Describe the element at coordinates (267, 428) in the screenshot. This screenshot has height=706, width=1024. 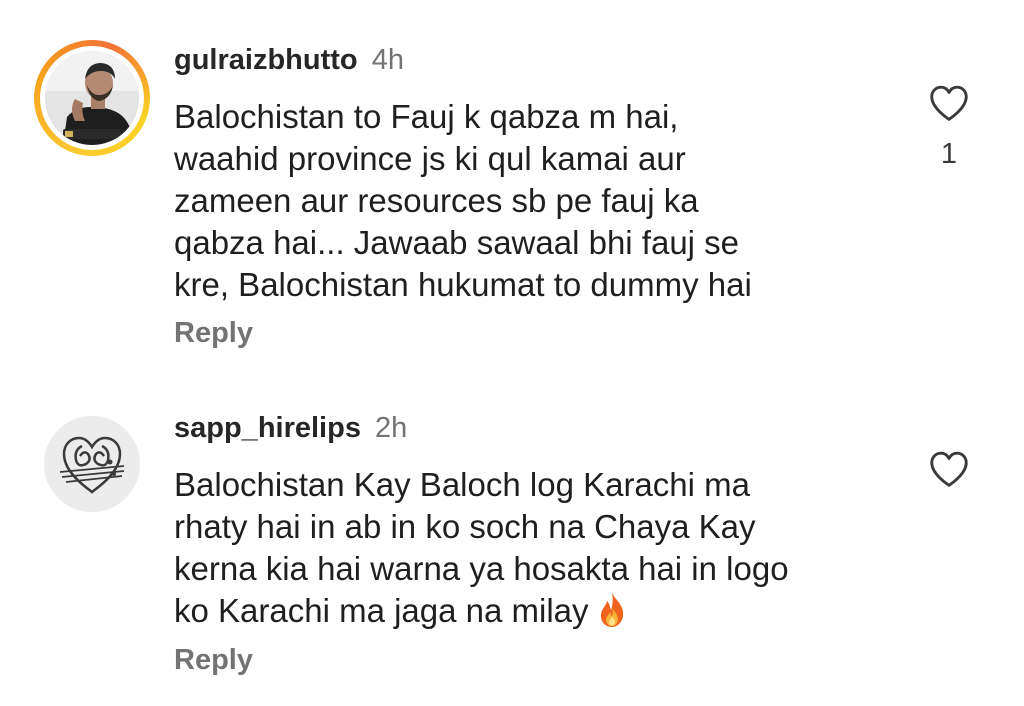
I see `username: sapp_hirelips` at that location.